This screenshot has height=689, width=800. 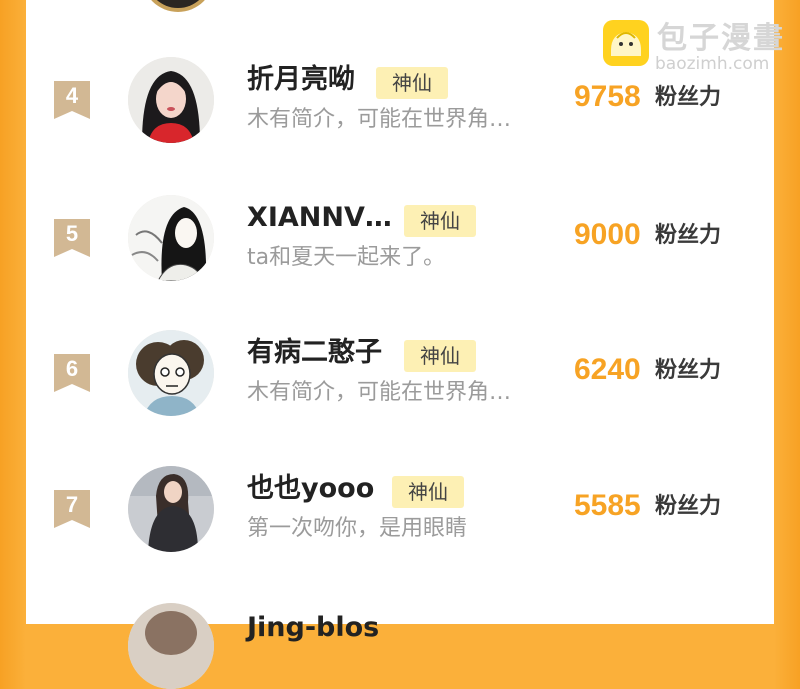 What do you see at coordinates (72, 368) in the screenshot?
I see `rank-number: 6` at bounding box center [72, 368].